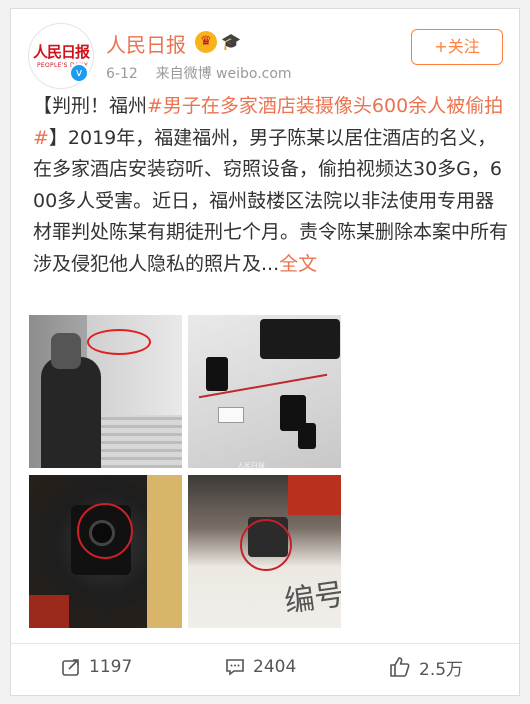 Image resolution: width=530 pixels, height=704 pixels. What do you see at coordinates (298, 264) in the screenshot?
I see `full-text-link: 全文` at bounding box center [298, 264].